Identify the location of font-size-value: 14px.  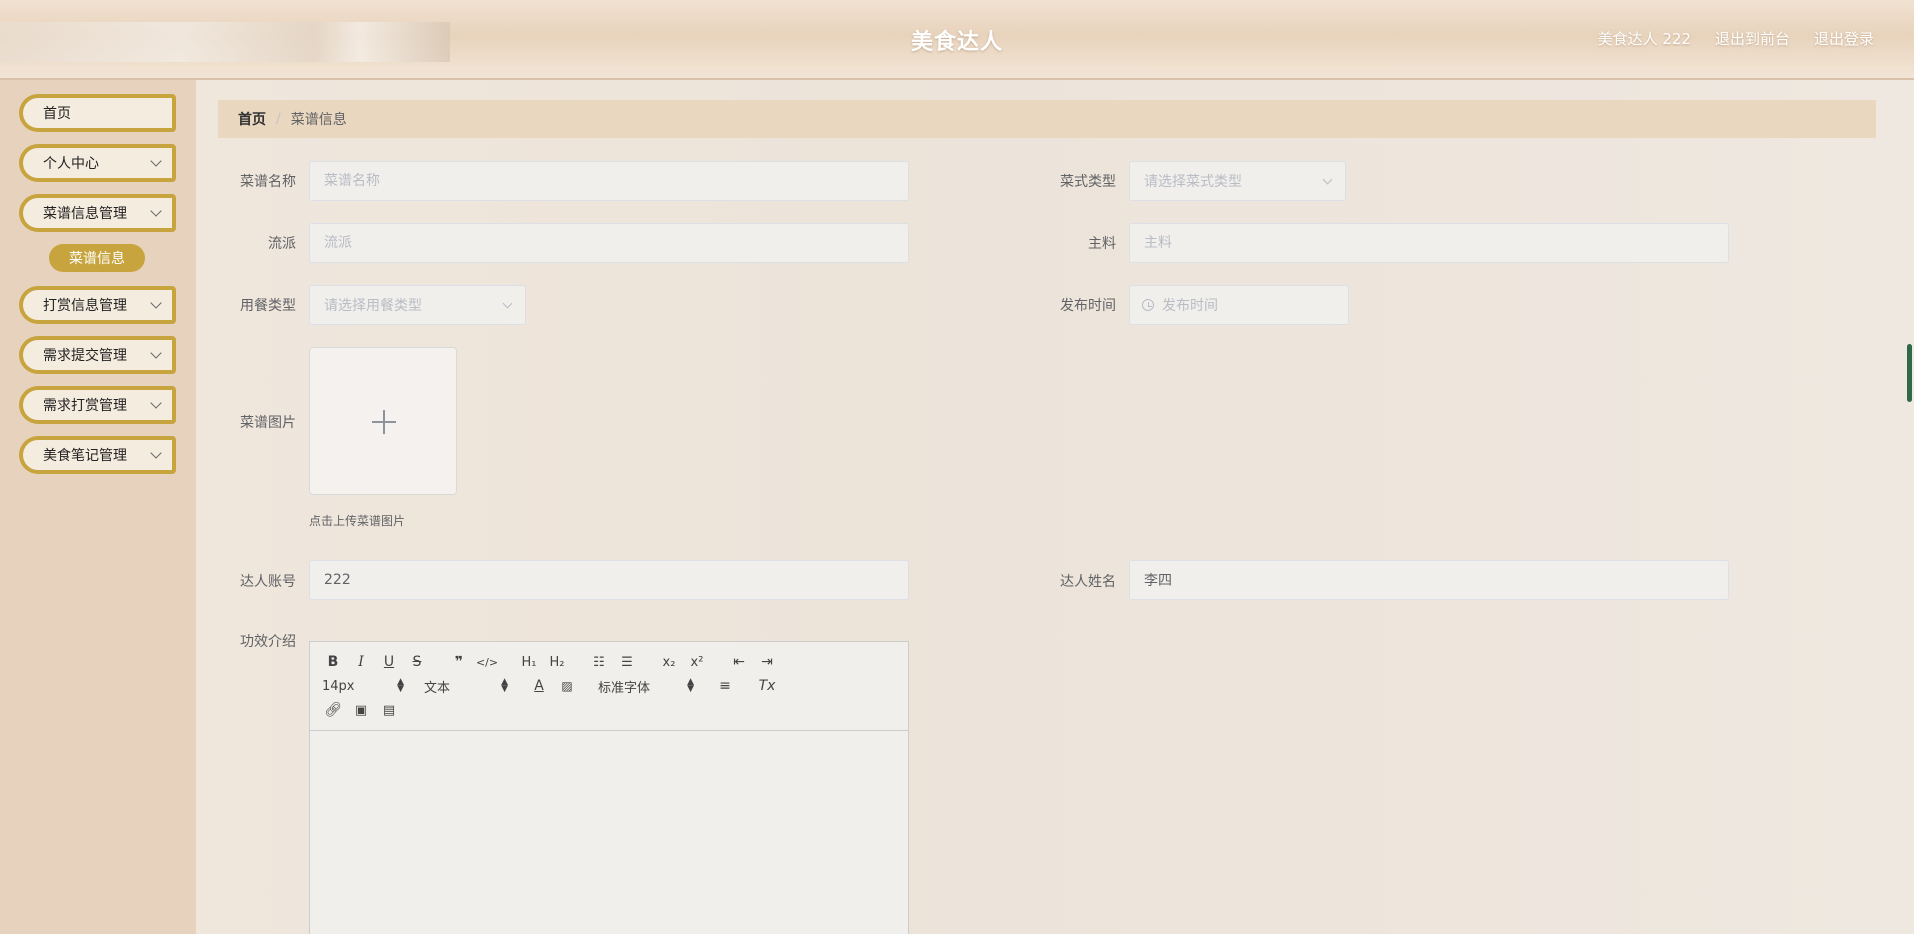
(338, 686).